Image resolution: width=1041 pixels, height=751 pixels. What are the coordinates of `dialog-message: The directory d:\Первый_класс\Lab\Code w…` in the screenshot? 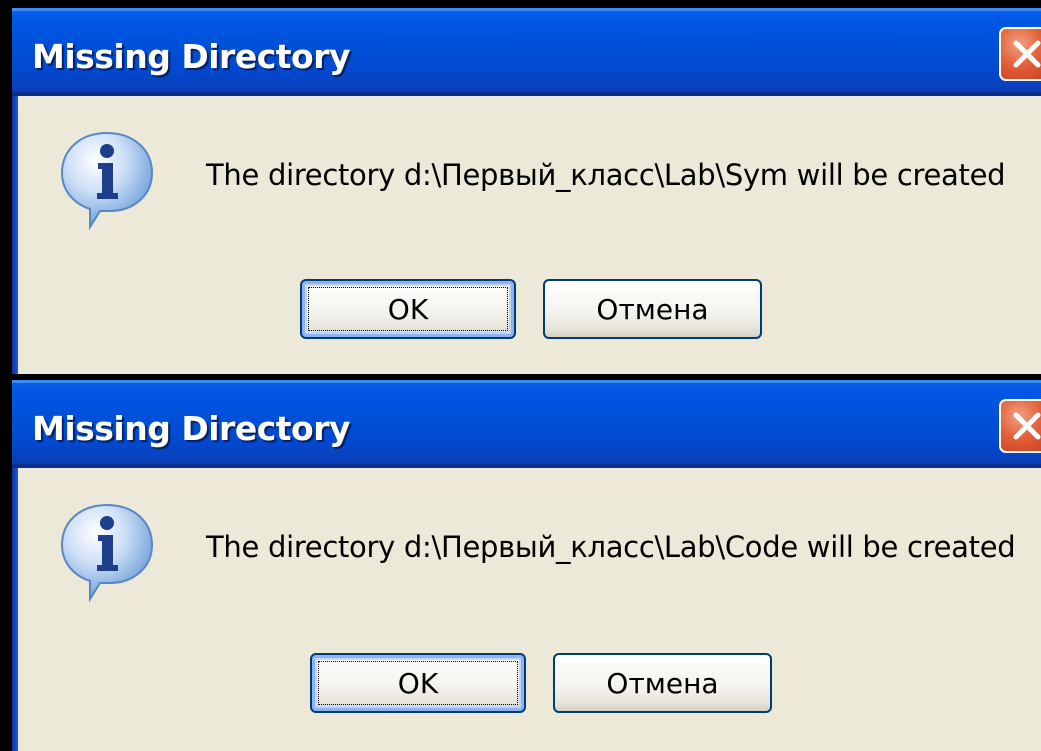 It's located at (611, 547).